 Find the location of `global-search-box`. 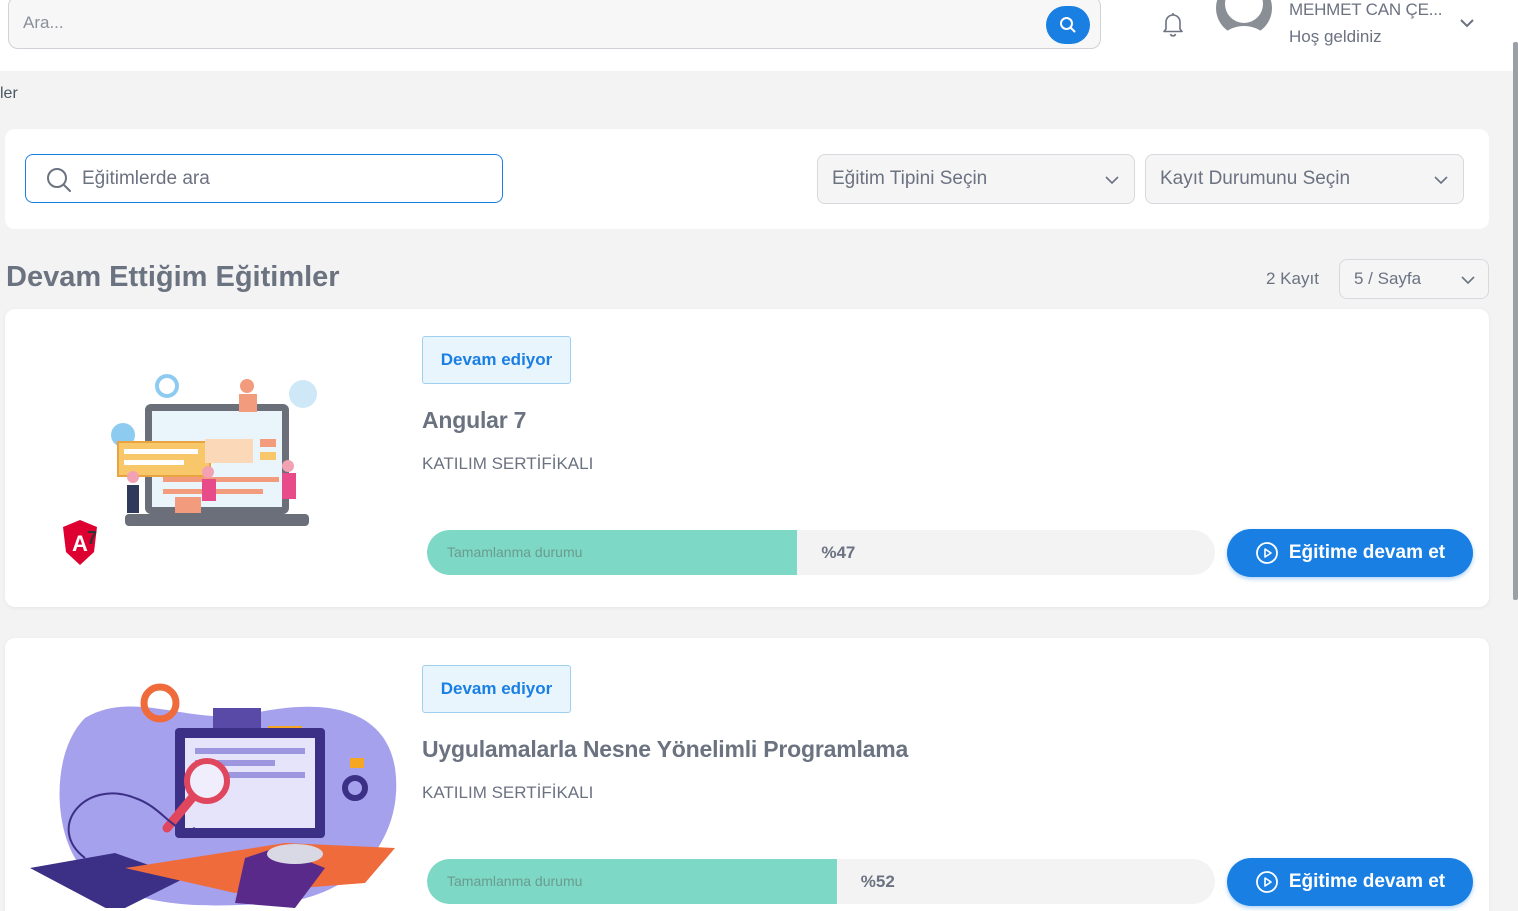

global-search-box is located at coordinates (554, 24).